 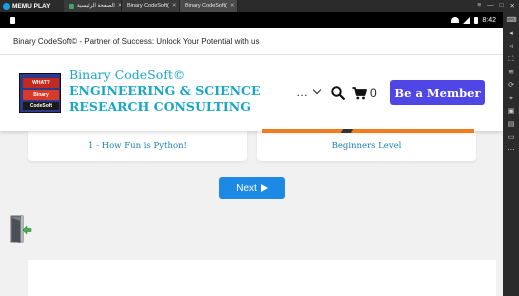 What do you see at coordinates (490, 6) in the screenshot?
I see `minimize-icon: —` at bounding box center [490, 6].